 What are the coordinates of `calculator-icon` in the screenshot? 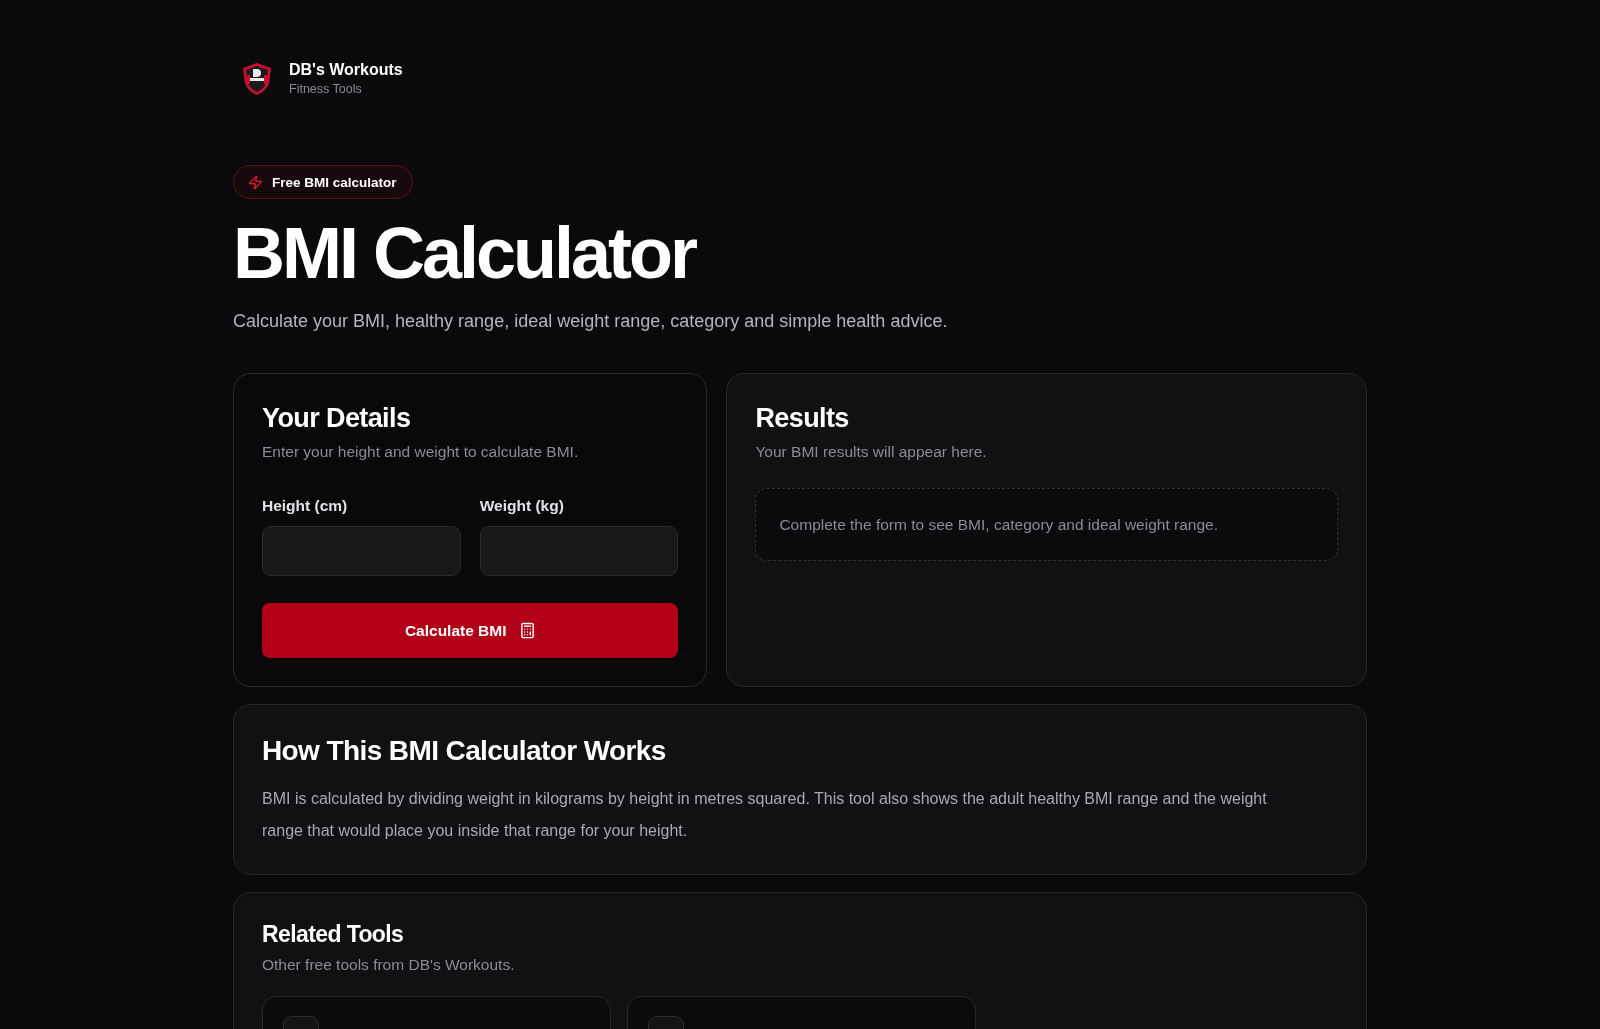 It's located at (527, 630).